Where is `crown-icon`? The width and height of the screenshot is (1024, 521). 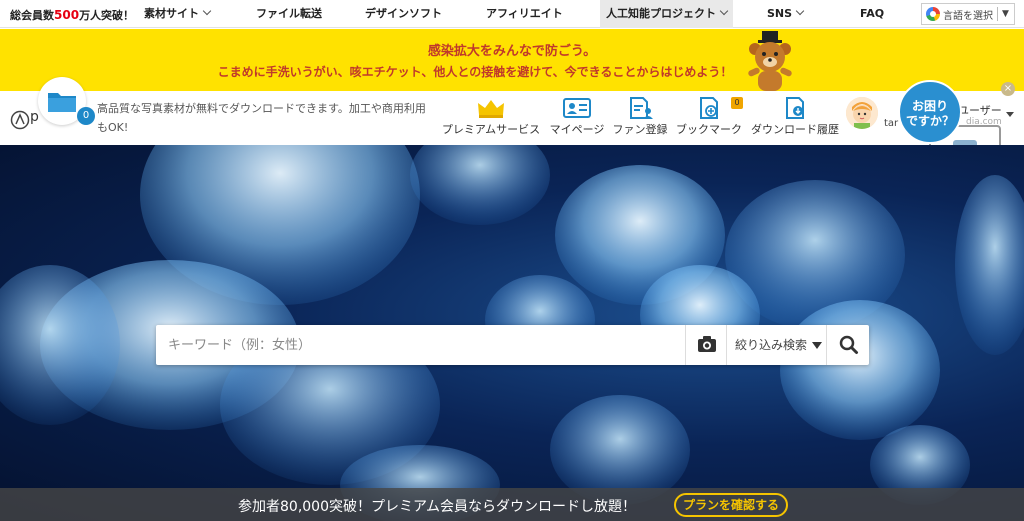
crown-icon is located at coordinates (491, 109).